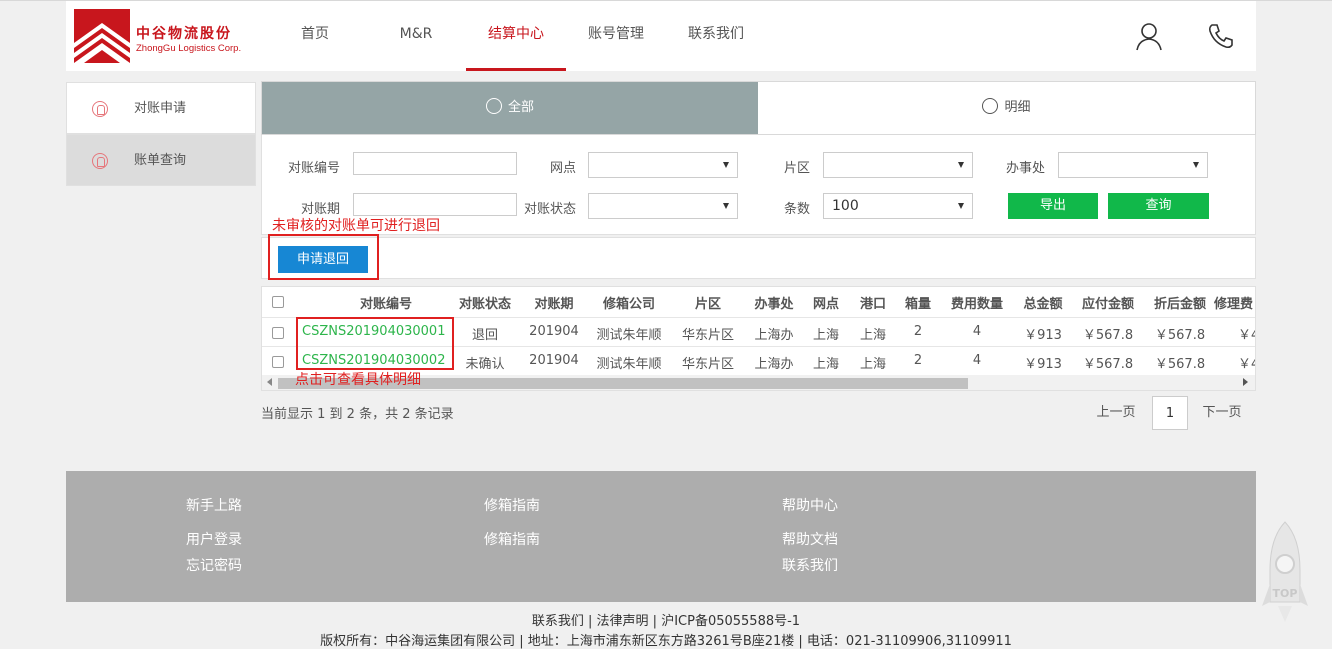  Describe the element at coordinates (323, 257) in the screenshot. I see `highlight-box-return` at that location.